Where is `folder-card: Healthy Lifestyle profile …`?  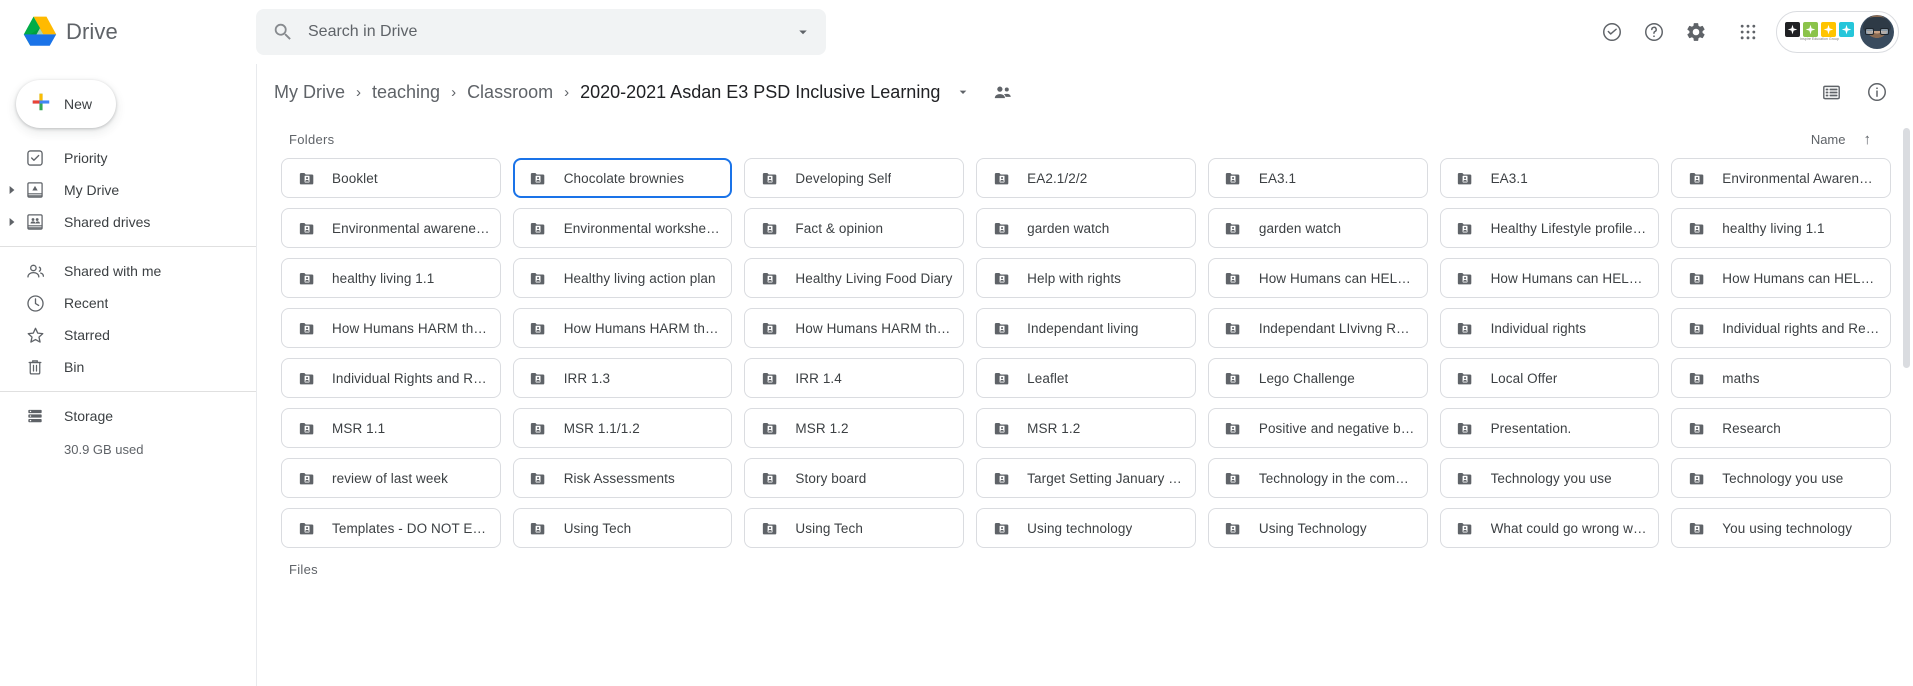
folder-card: Healthy Lifestyle profile … is located at coordinates (1549, 228).